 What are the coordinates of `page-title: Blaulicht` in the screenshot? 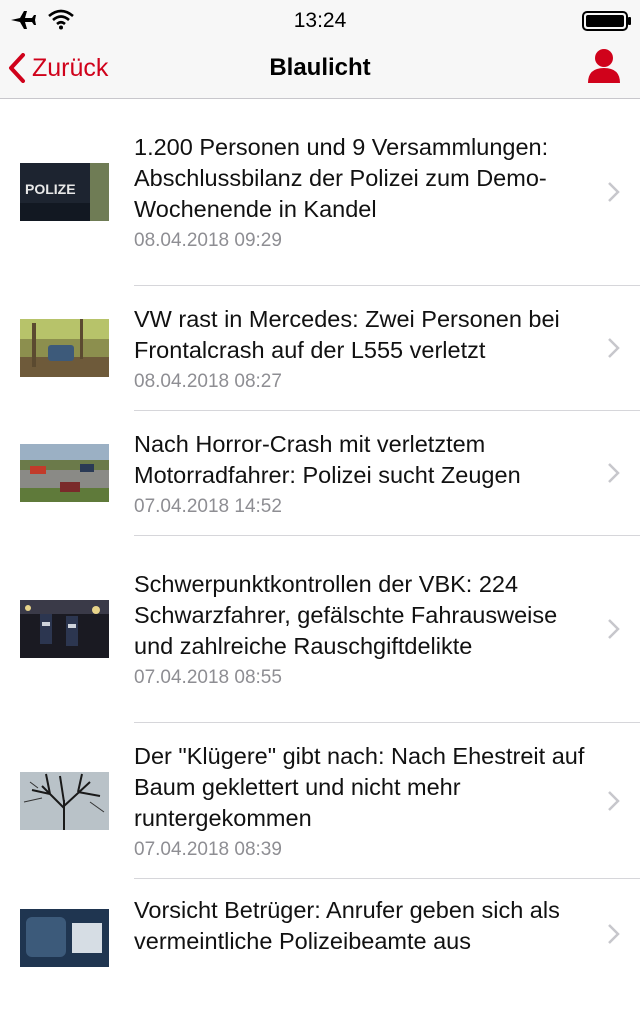 It's located at (320, 67).